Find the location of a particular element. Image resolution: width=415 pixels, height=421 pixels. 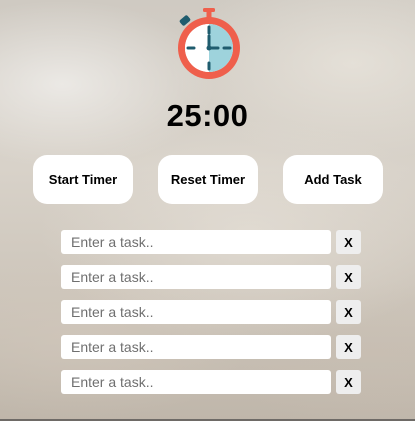

reset-timer-button: Reset Timer is located at coordinates (208, 179).